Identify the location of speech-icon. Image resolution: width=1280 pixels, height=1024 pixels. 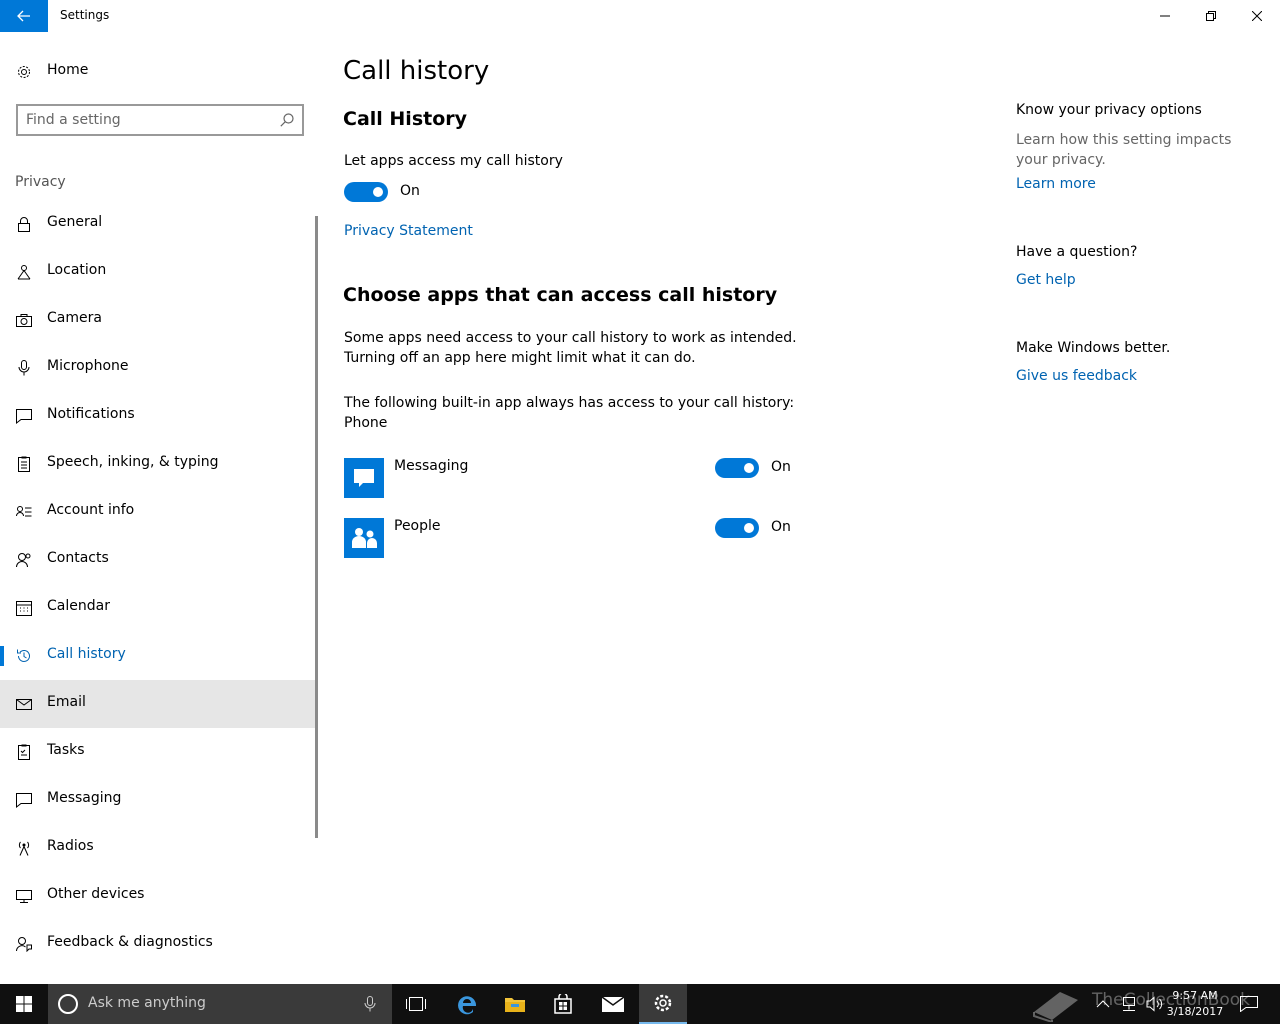
(24, 464).